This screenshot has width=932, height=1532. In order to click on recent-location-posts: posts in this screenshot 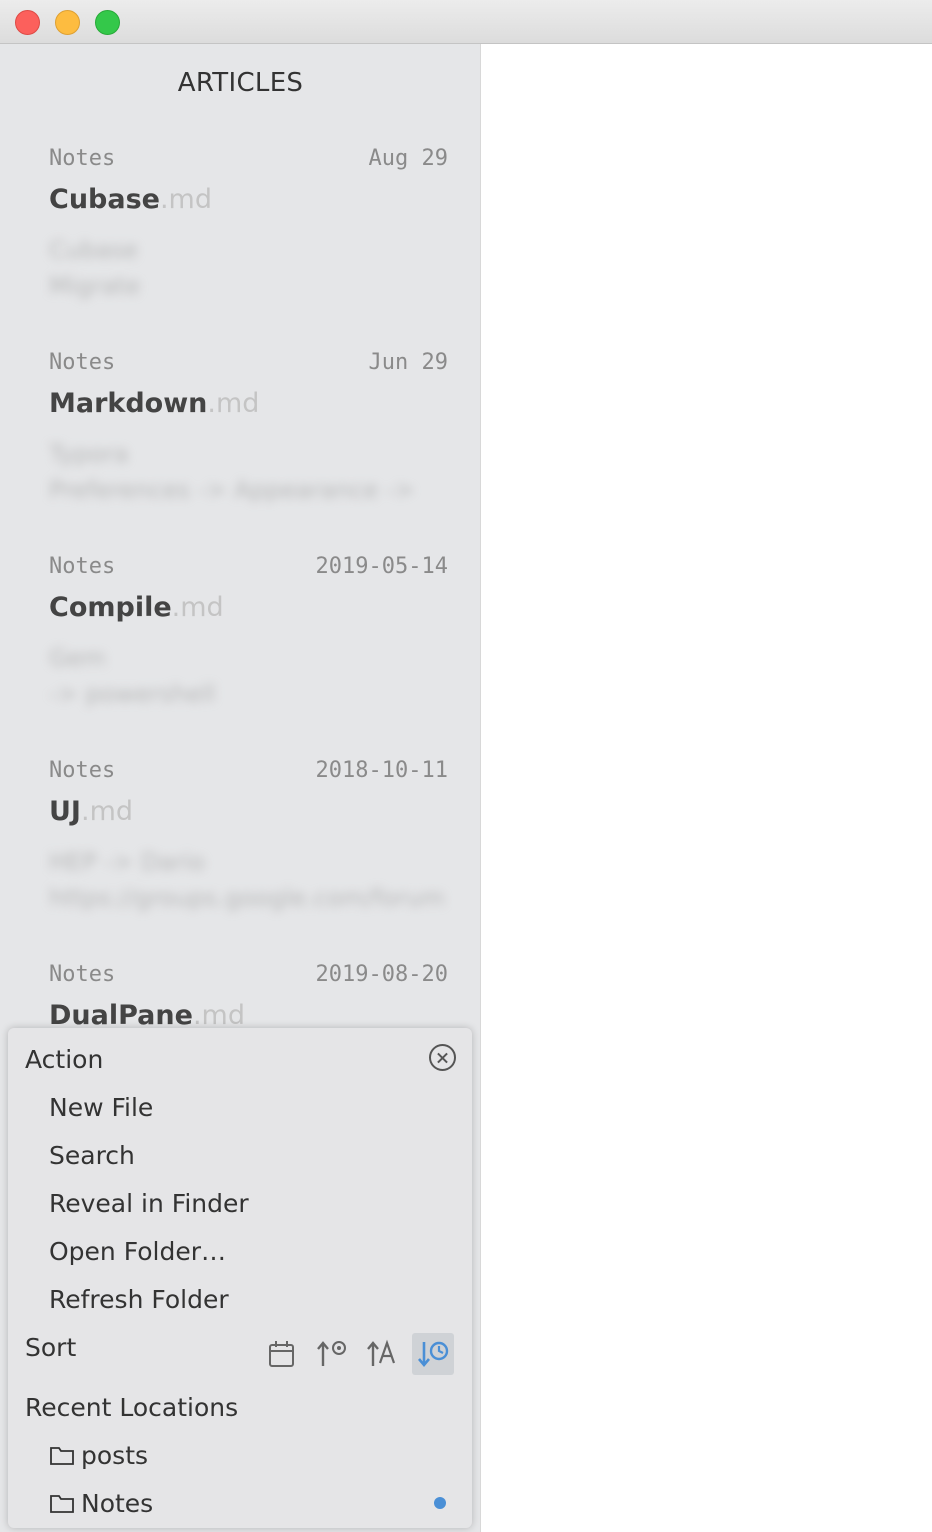, I will do `click(98, 1455)`.